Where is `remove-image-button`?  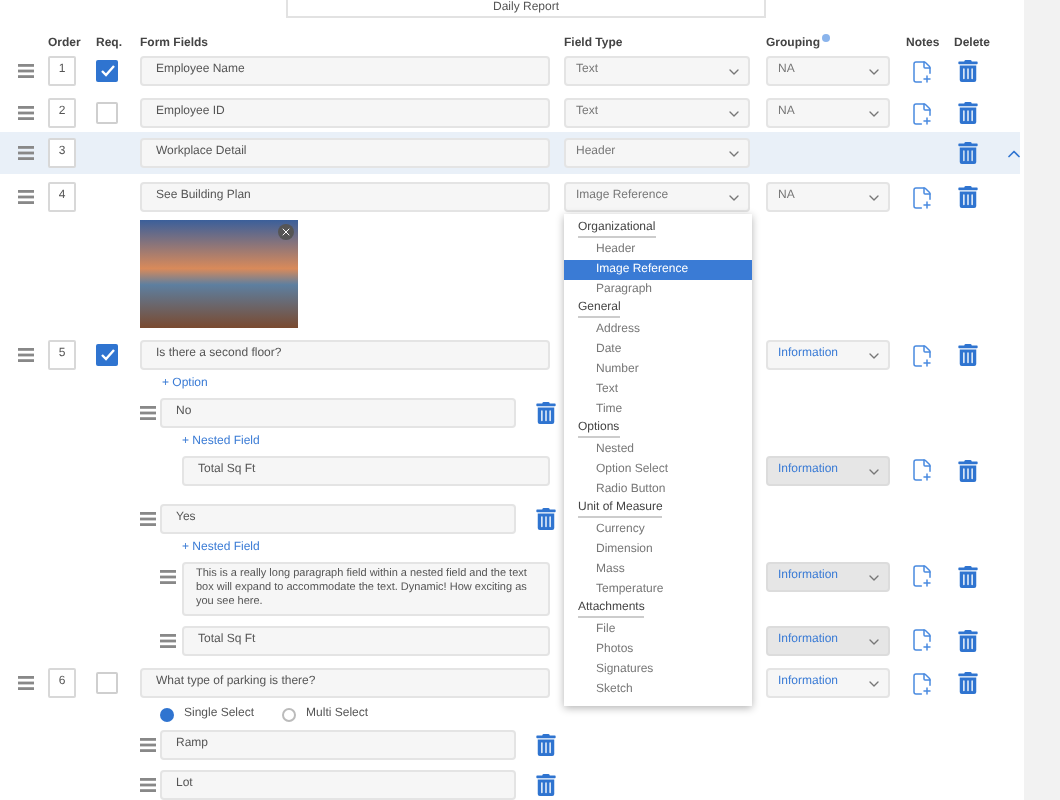 remove-image-button is located at coordinates (286, 232).